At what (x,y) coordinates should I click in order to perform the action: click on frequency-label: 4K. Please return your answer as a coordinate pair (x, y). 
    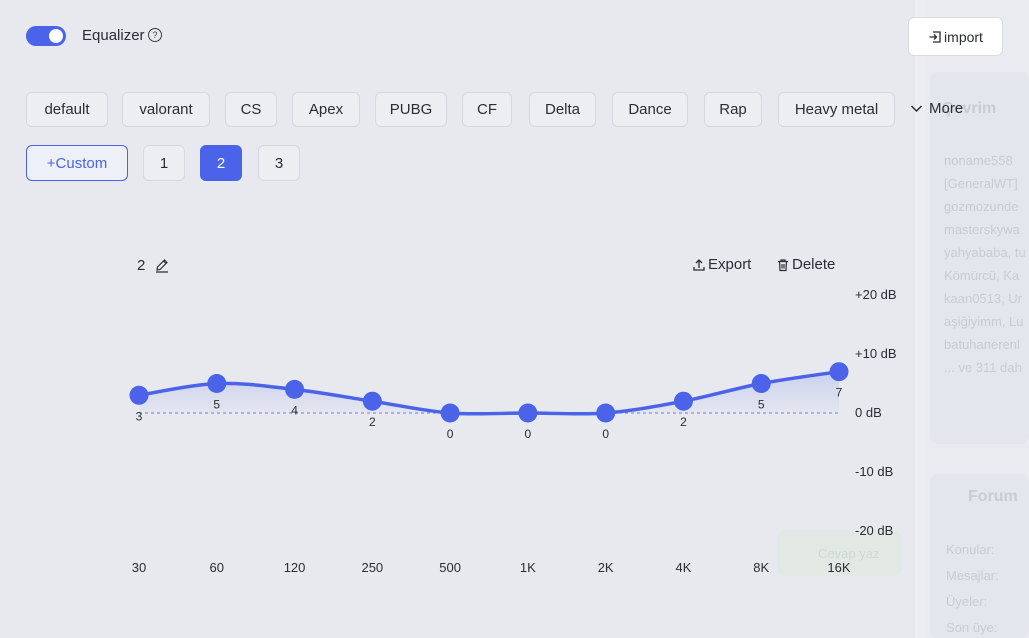
    Looking at the image, I should click on (683, 567).